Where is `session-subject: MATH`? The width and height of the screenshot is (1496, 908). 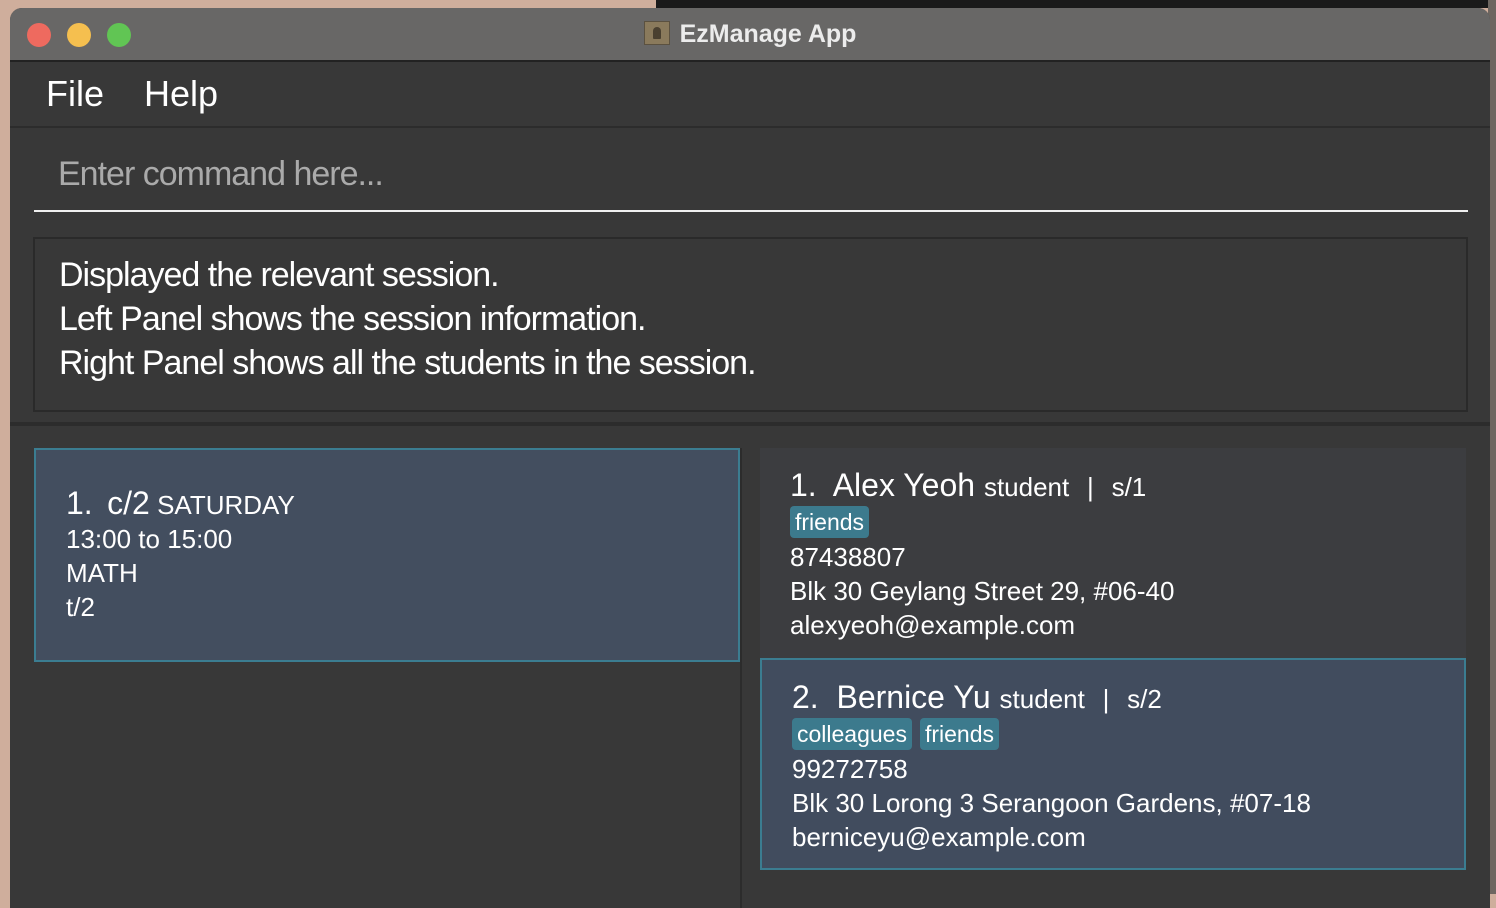
session-subject: MATH is located at coordinates (102, 573).